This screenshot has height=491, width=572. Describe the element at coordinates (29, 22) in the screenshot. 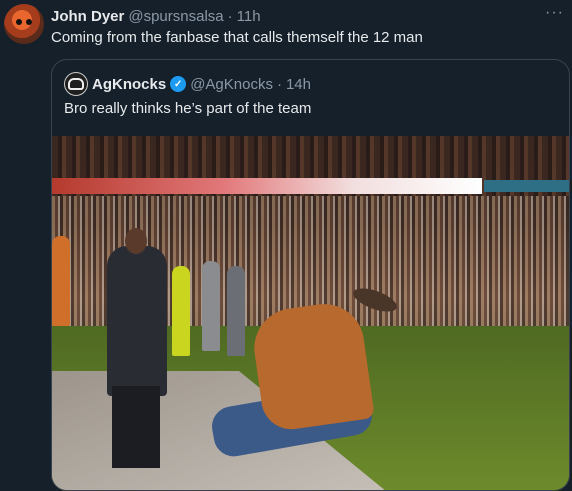

I see `avatar-eye-right` at that location.